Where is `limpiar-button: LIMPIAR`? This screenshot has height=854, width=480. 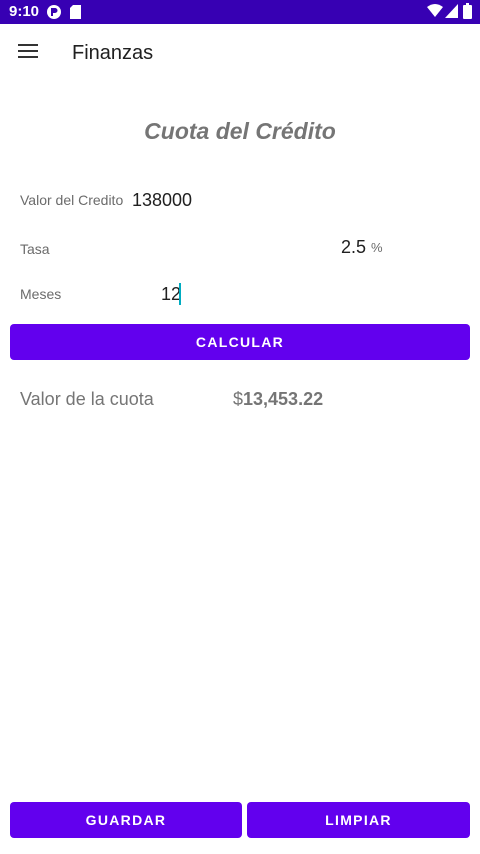 limpiar-button: LIMPIAR is located at coordinates (358, 820).